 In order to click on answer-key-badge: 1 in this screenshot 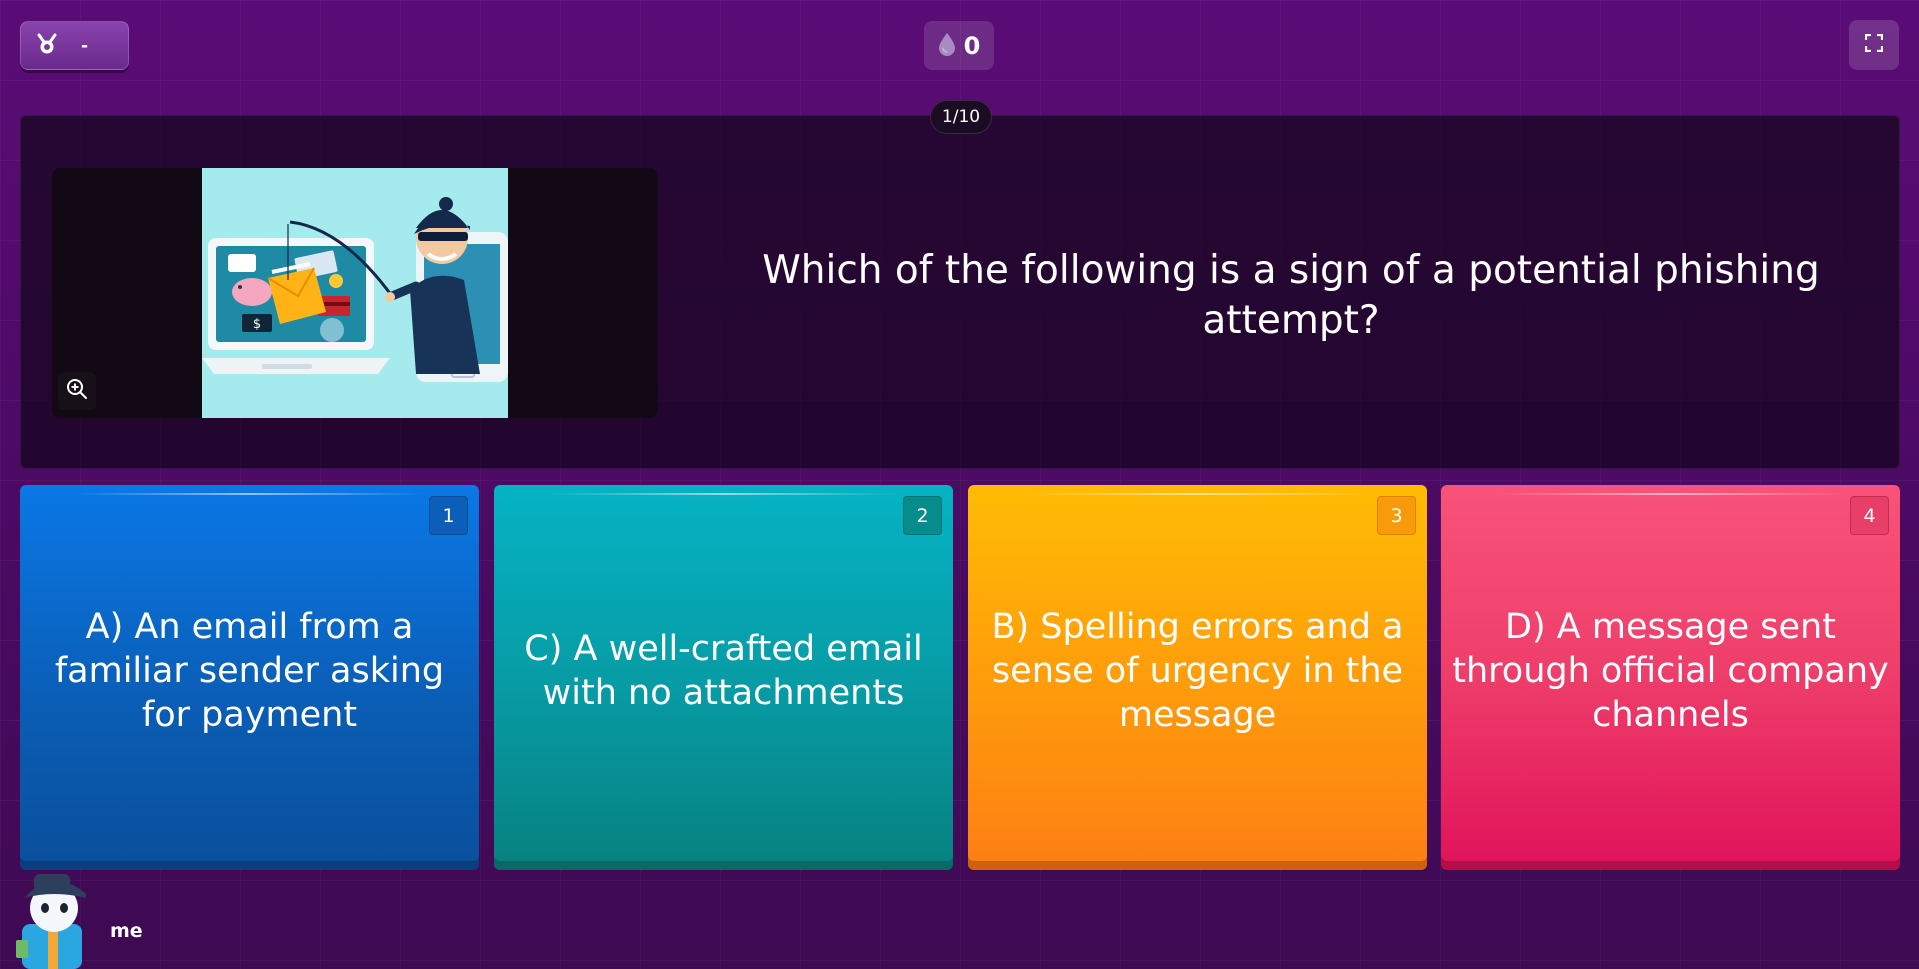, I will do `click(448, 515)`.